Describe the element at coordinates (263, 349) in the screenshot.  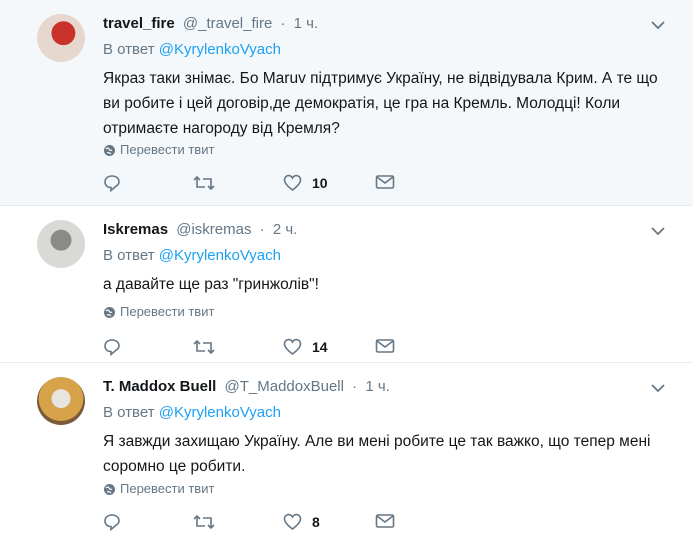
I see `tweet-actions: 14` at that location.